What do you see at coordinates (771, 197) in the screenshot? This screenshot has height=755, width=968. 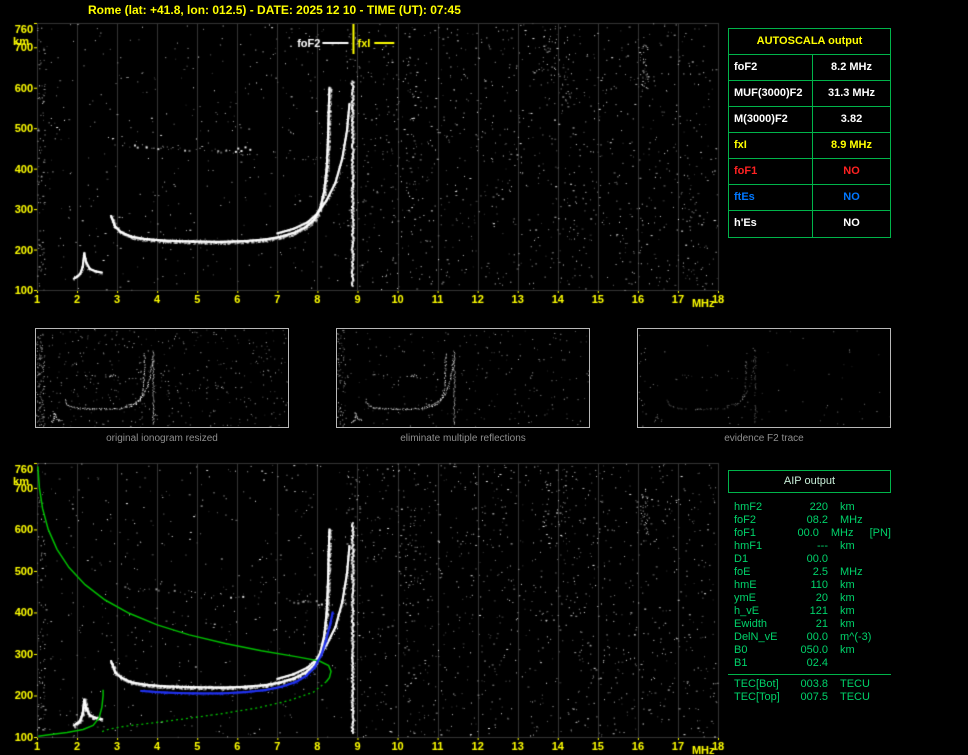 I see `parameter-label: ftEs` at bounding box center [771, 197].